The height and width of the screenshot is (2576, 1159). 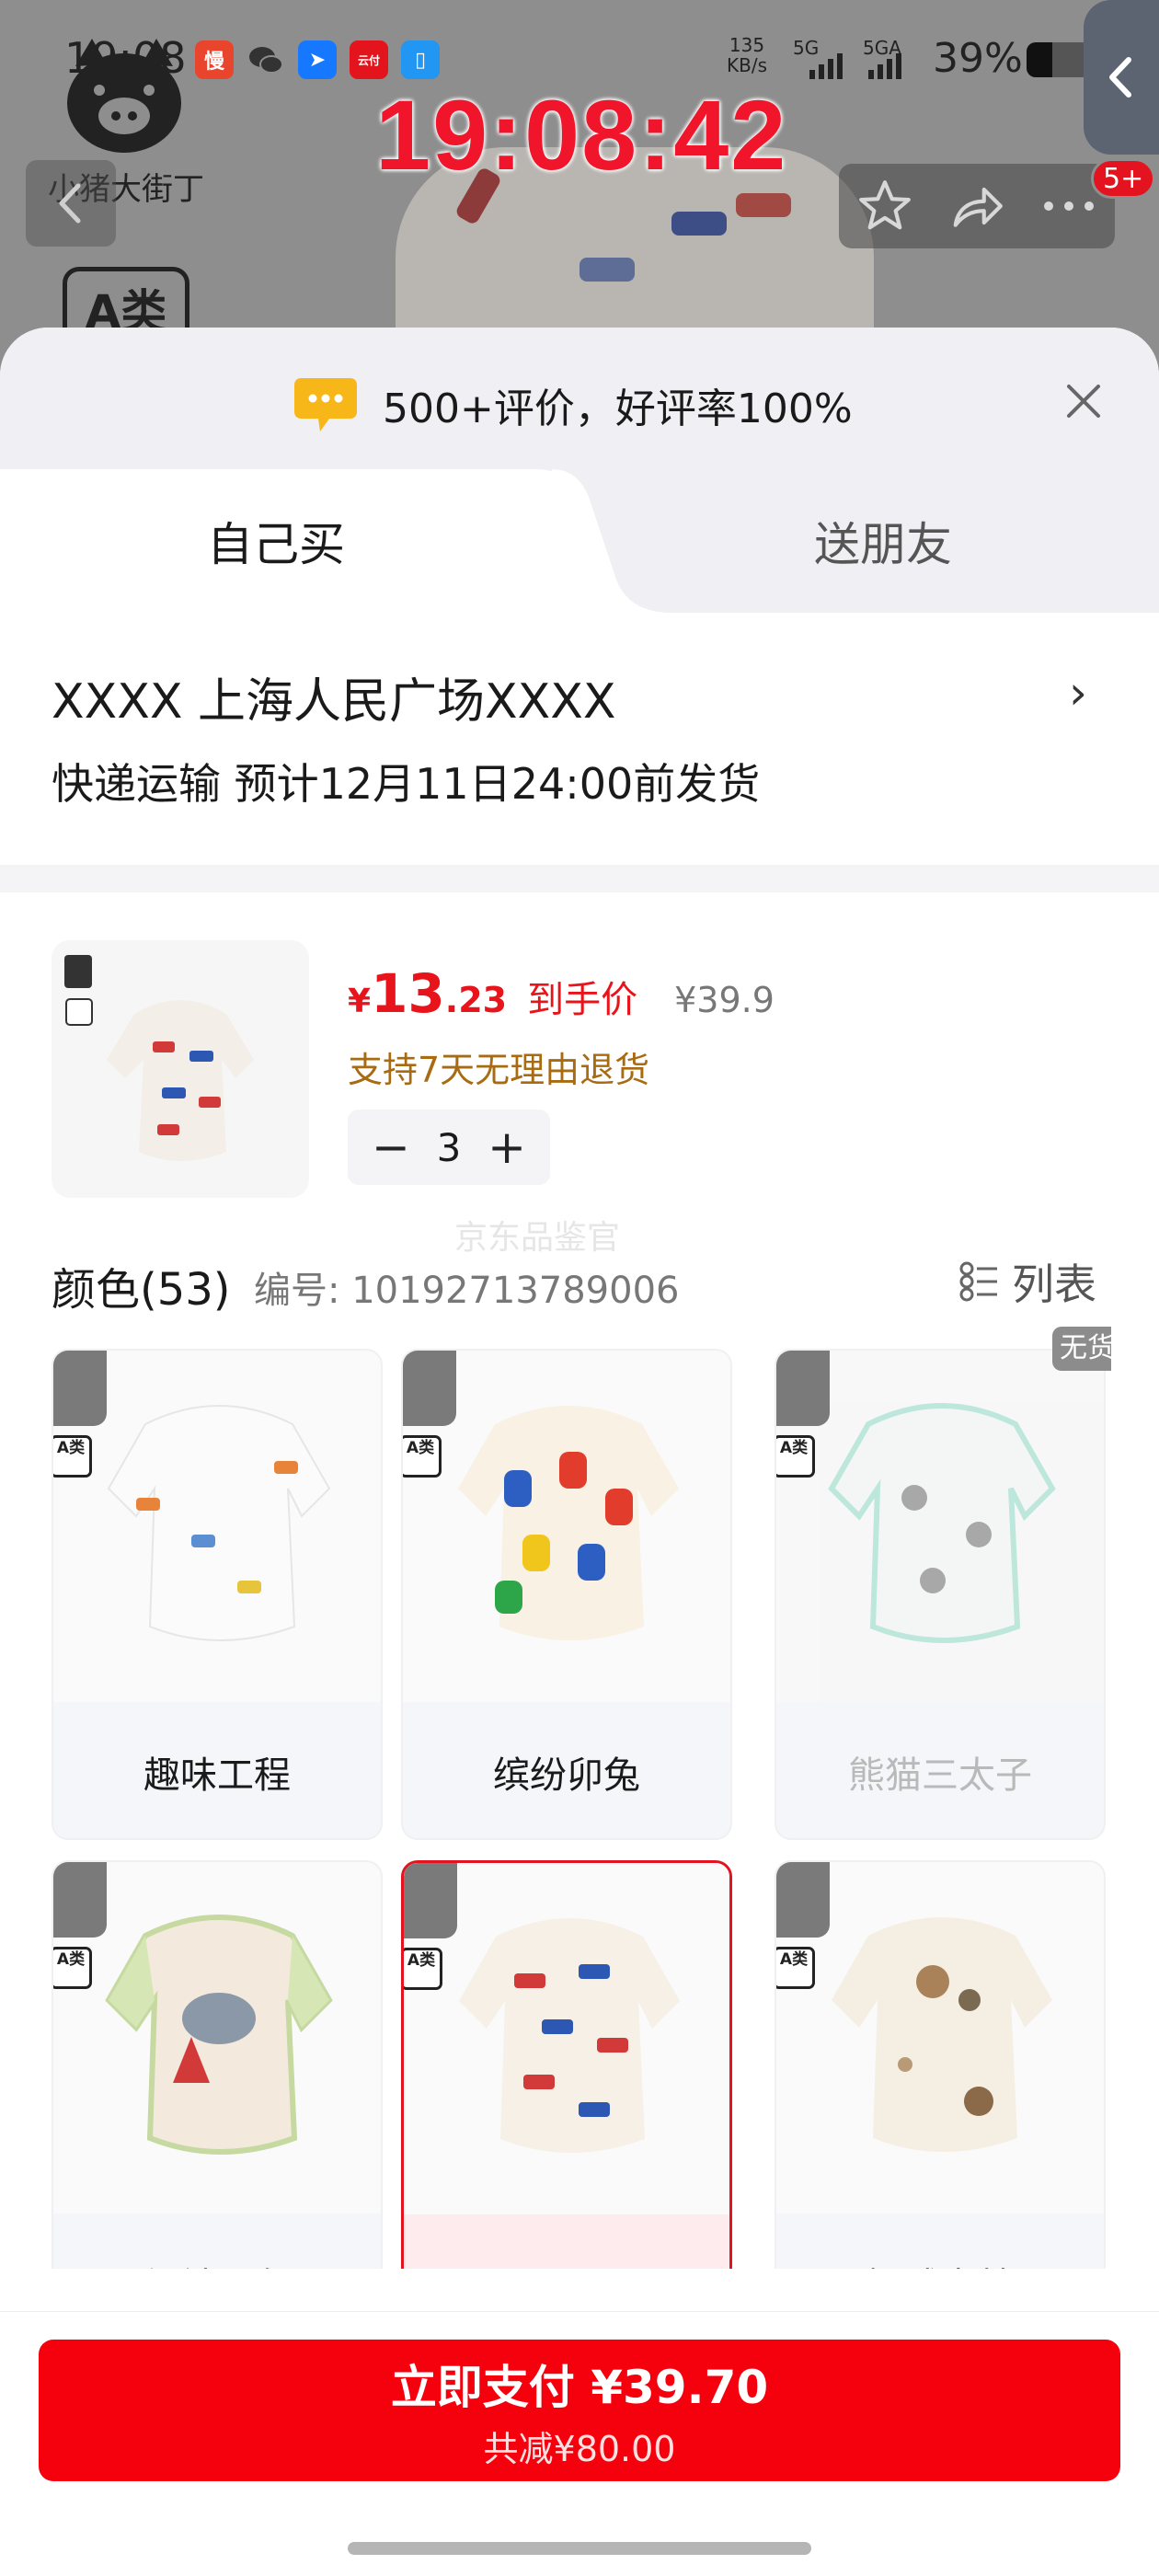 What do you see at coordinates (566, 1594) in the screenshot?
I see `color-option-card: A类 缤纷卯兔` at bounding box center [566, 1594].